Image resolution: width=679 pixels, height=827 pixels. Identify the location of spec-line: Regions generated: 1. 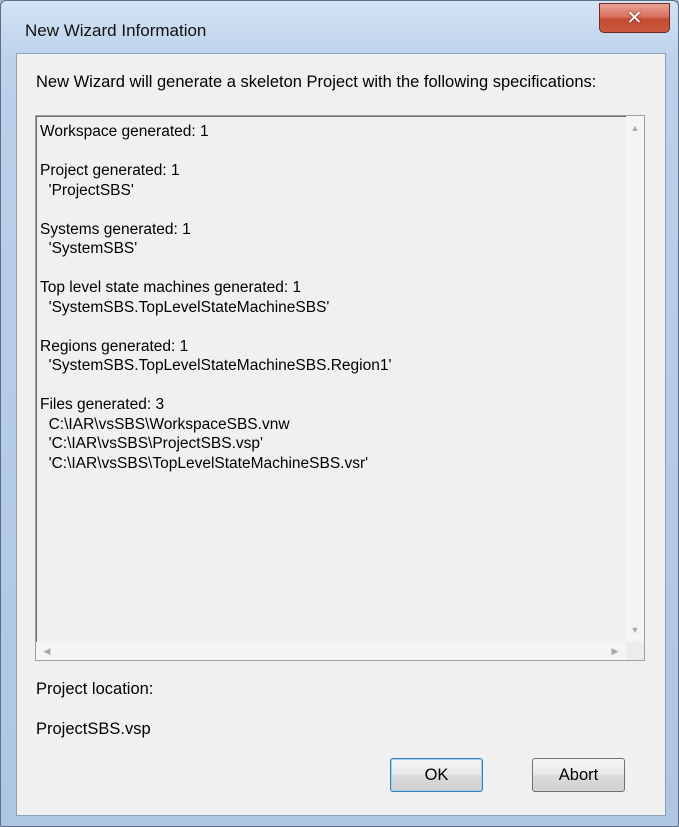
(114, 346).